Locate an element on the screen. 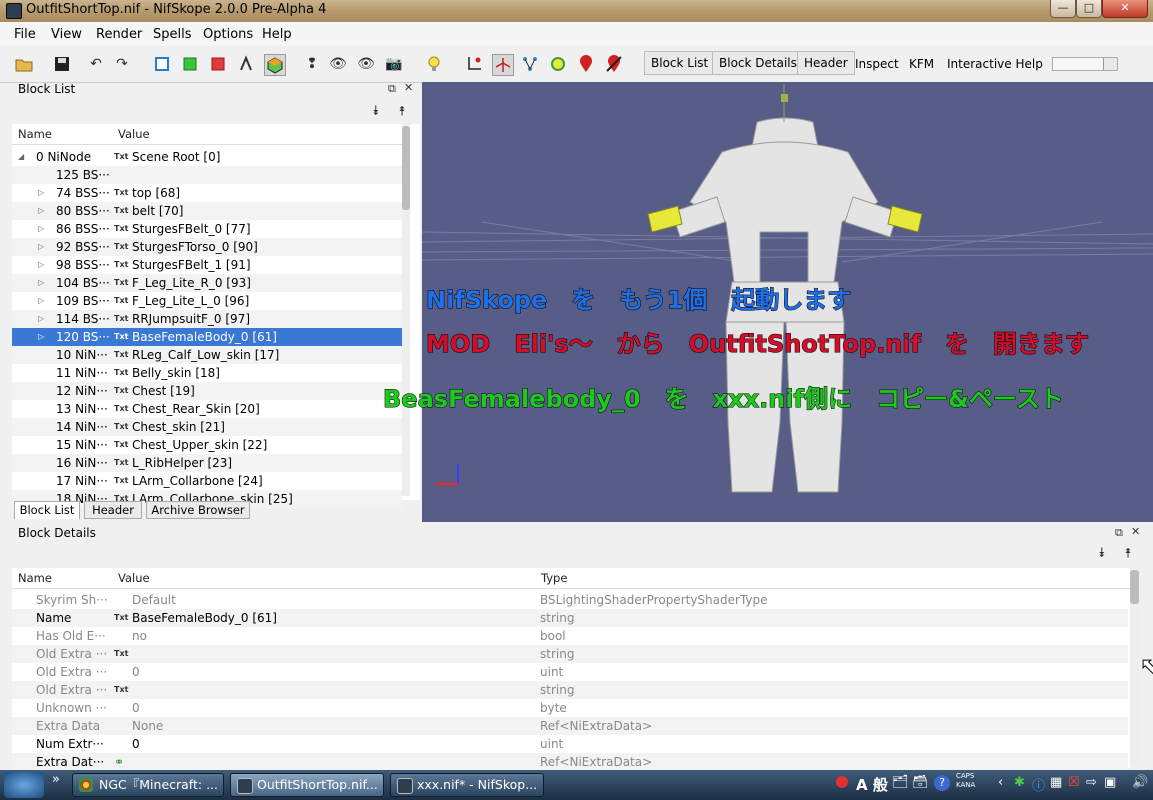 This screenshot has height=800, width=1153. tree-row: 125 BS··· is located at coordinates (207, 175).